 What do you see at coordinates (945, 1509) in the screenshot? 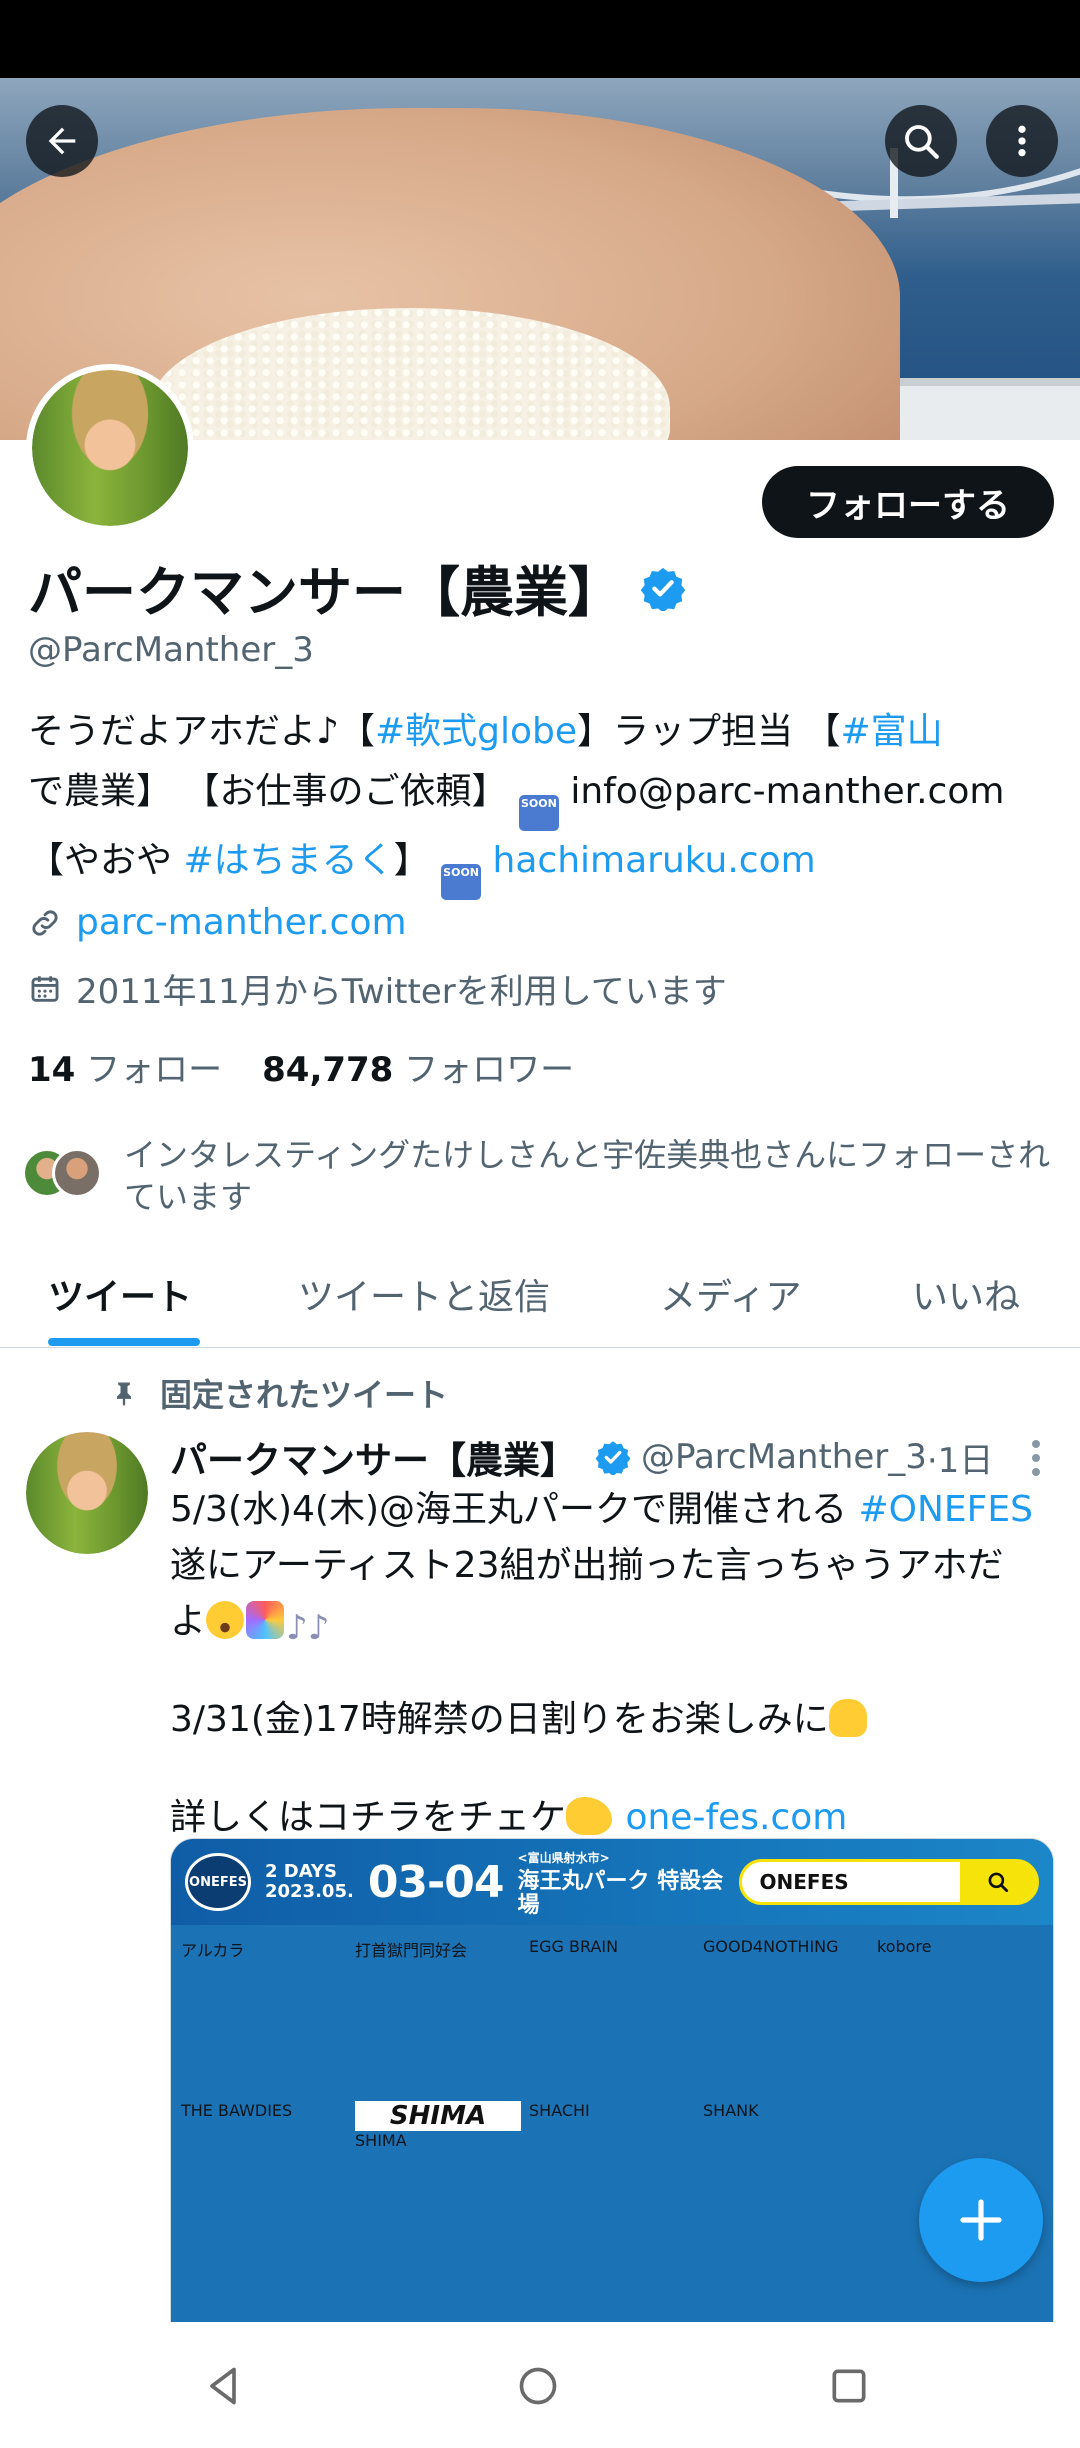
I see `hashtag-link: #ONEFES` at bounding box center [945, 1509].